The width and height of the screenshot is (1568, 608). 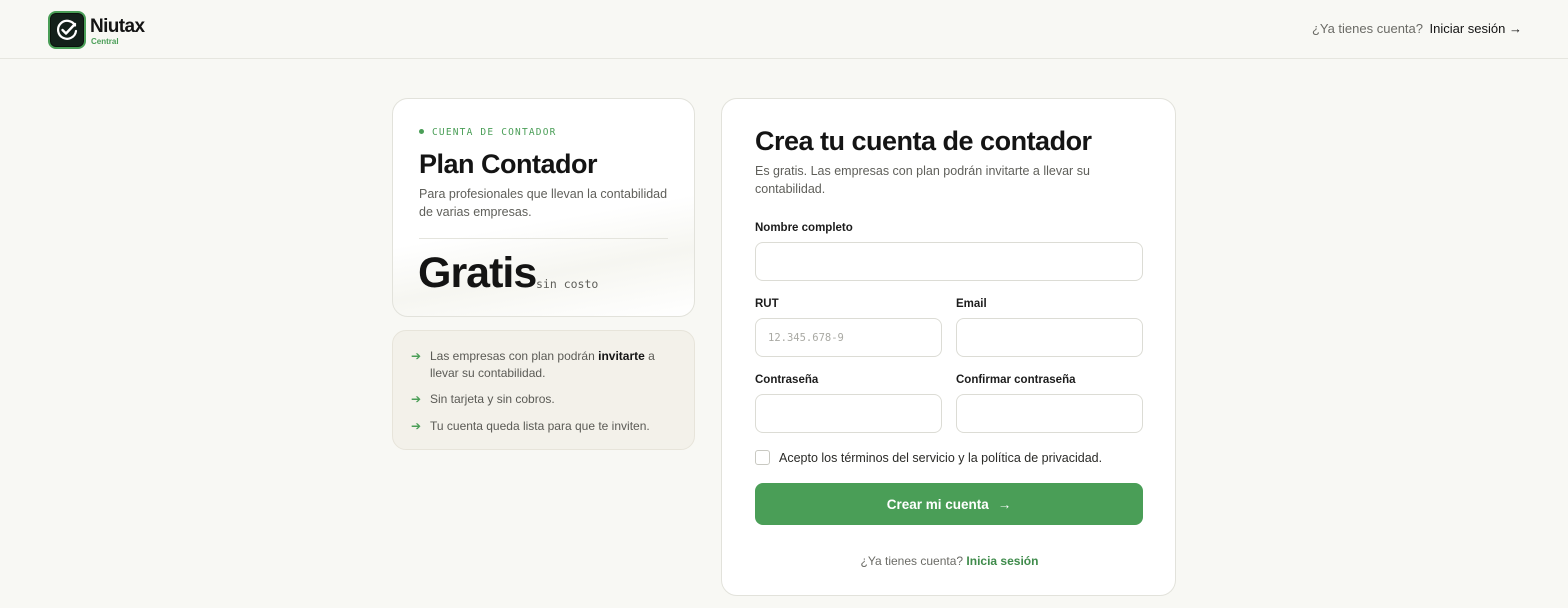 What do you see at coordinates (767, 304) in the screenshot?
I see `rut-label: RUT` at bounding box center [767, 304].